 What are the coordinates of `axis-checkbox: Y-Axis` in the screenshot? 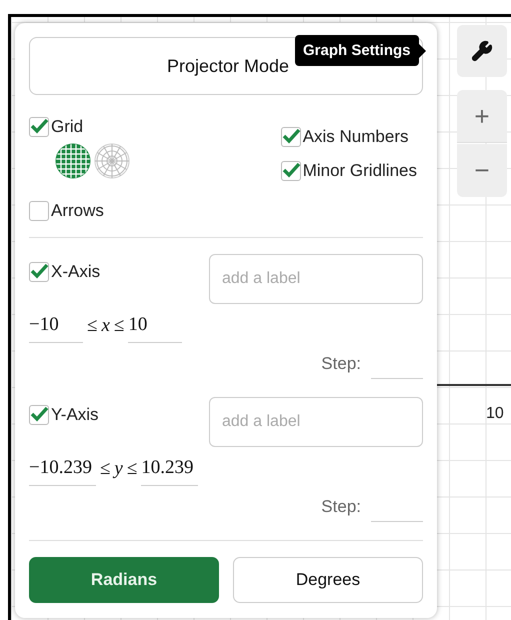 It's located at (64, 415).